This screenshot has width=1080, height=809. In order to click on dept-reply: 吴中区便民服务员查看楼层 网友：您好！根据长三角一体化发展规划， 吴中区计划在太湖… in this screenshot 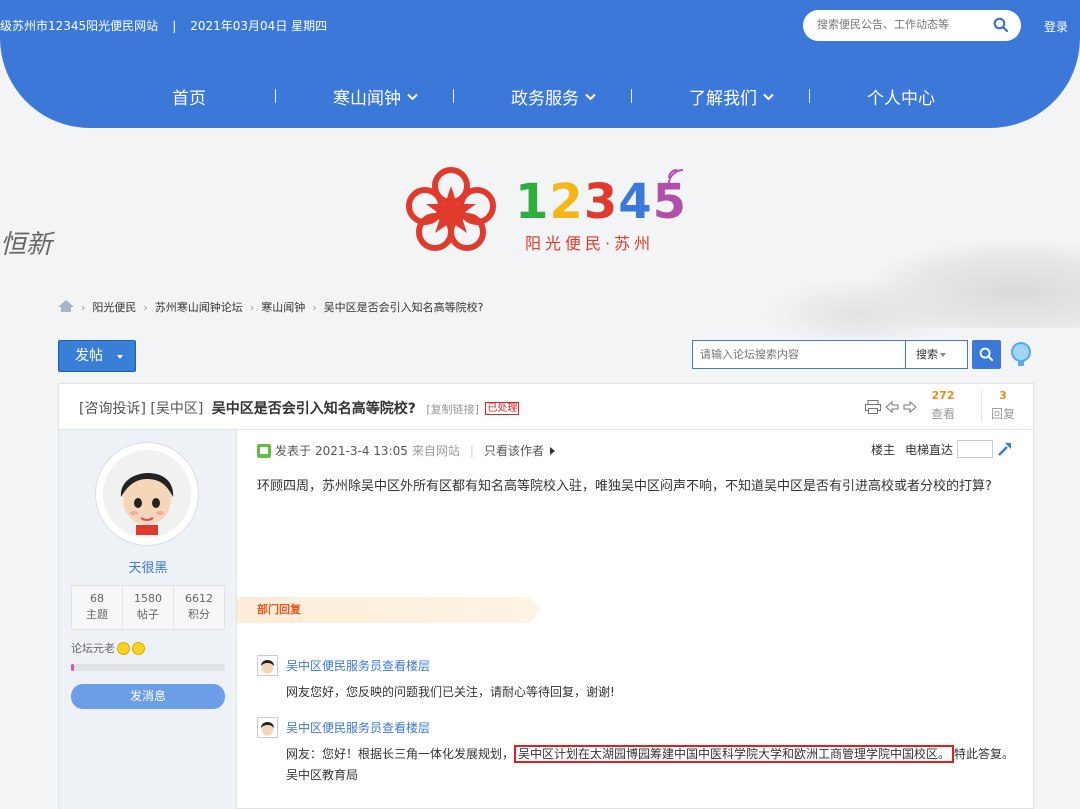, I will do `click(637, 751)`.